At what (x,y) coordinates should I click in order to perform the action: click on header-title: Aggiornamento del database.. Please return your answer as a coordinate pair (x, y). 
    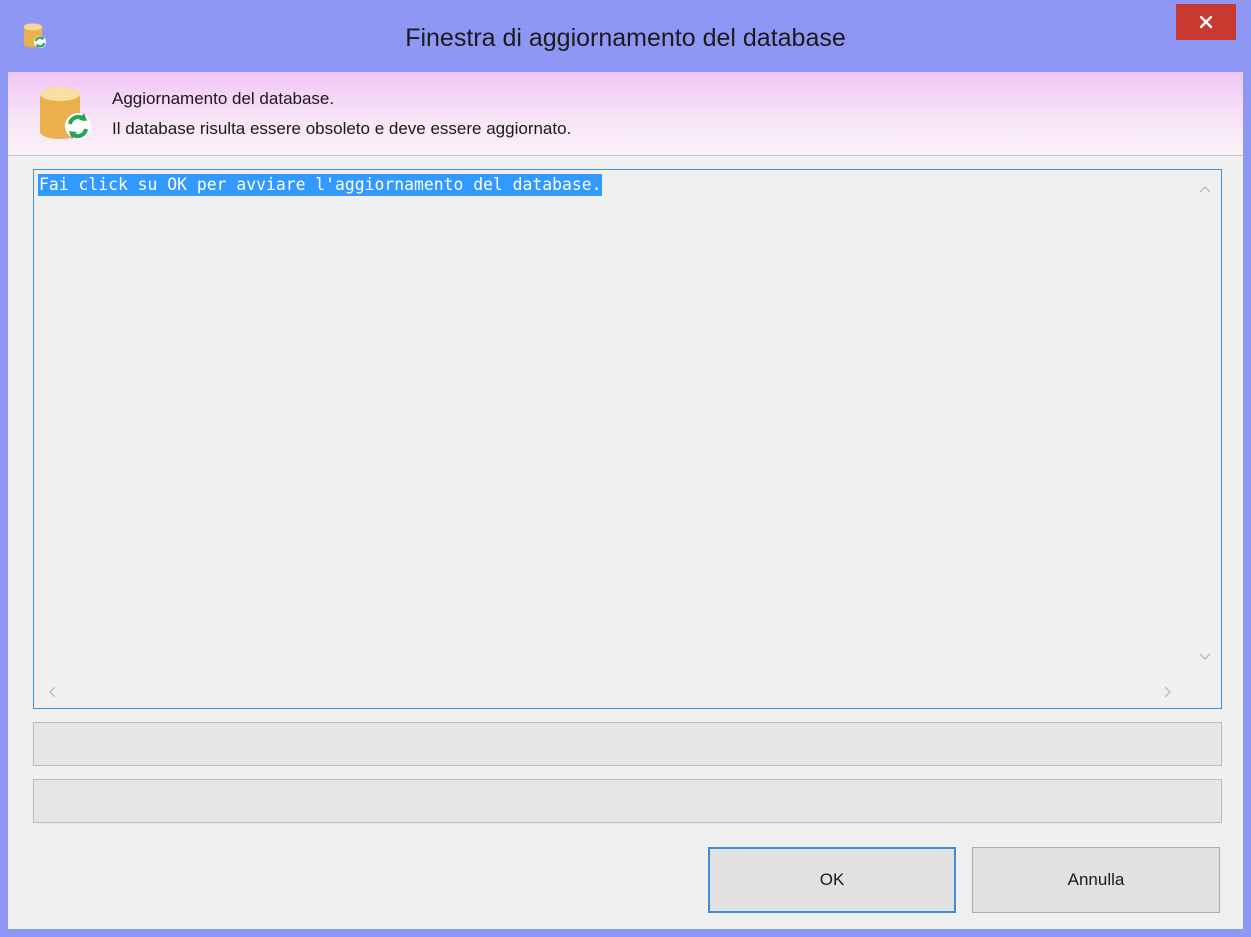
    Looking at the image, I should click on (223, 98).